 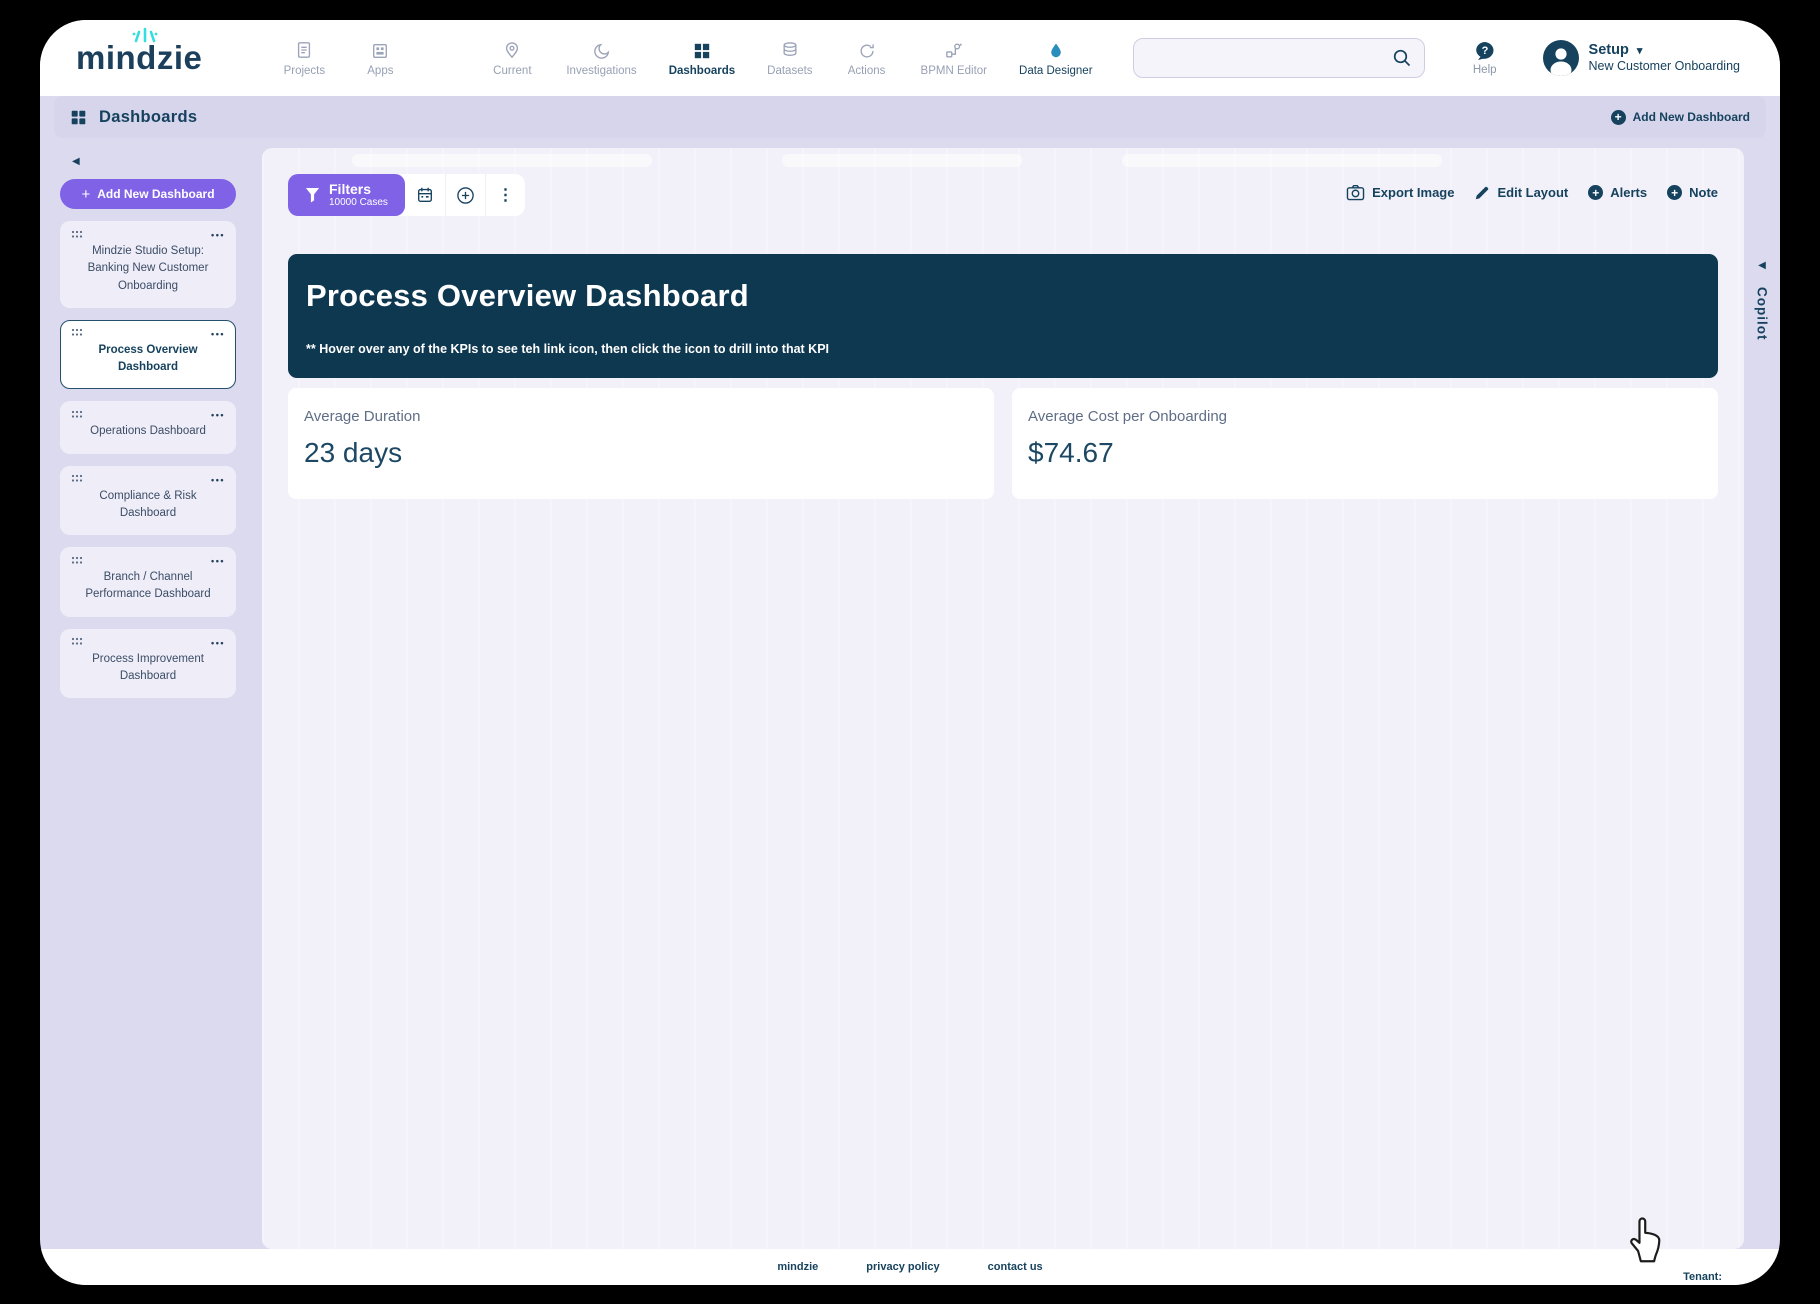 What do you see at coordinates (145, 35) in the screenshot?
I see `crown-icon` at bounding box center [145, 35].